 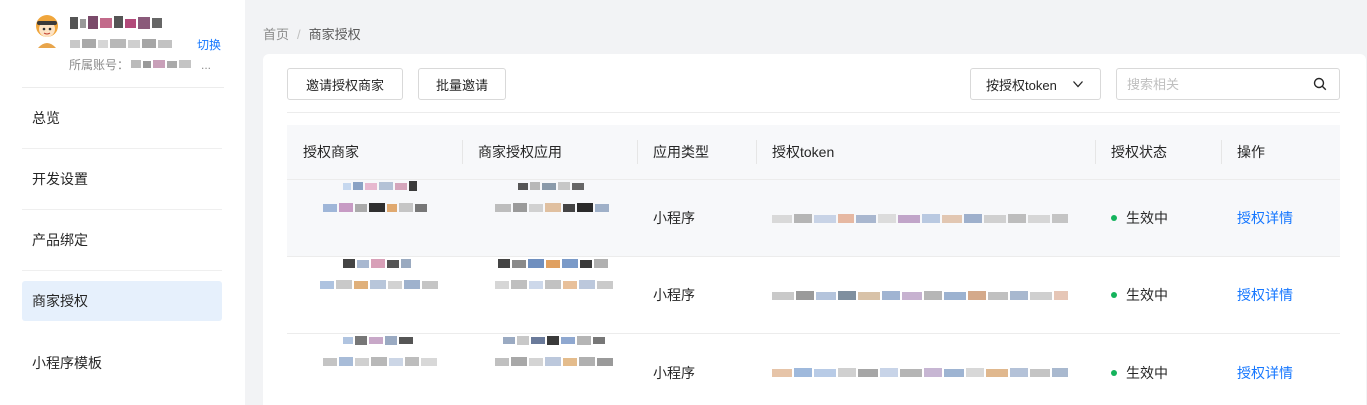 What do you see at coordinates (161, 64) in the screenshot?
I see `belong-account-value-redacted` at bounding box center [161, 64].